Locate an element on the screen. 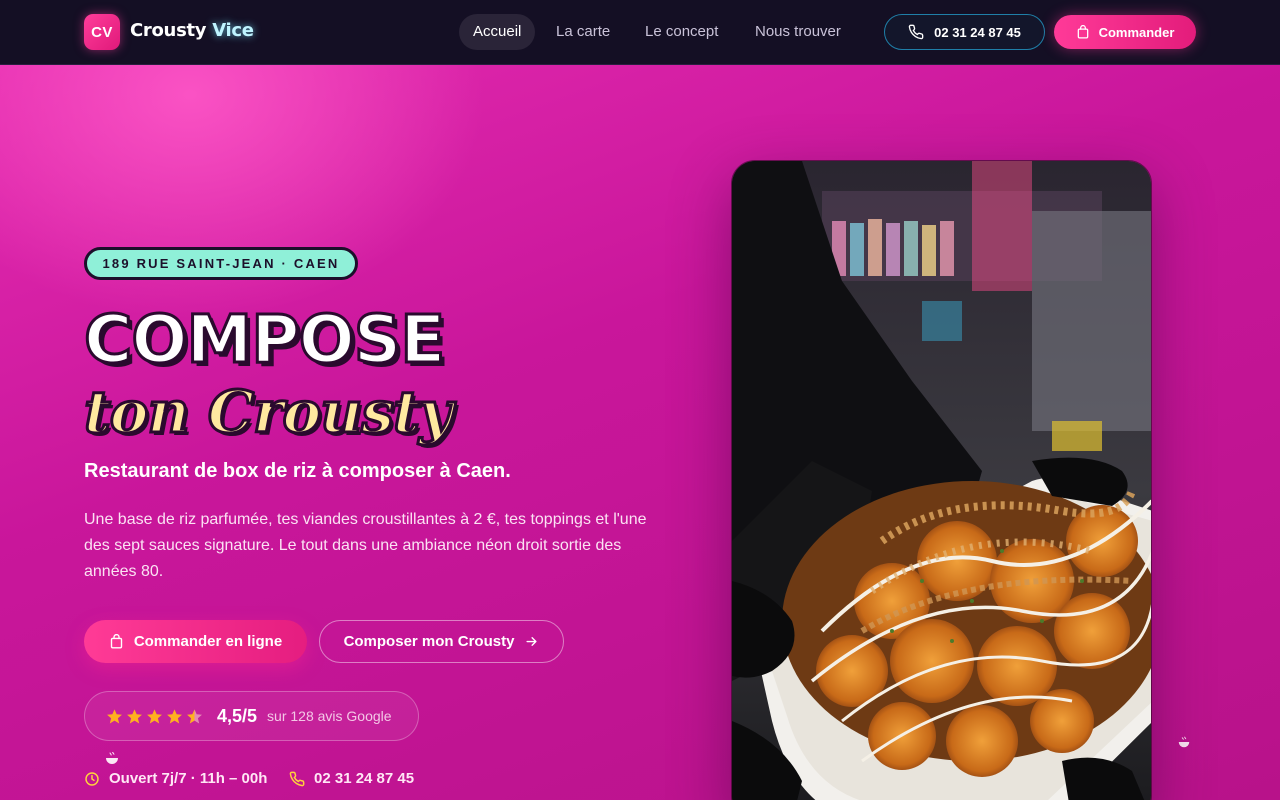  opening-hours: Ouvert 7j/7 · 11h – 00h is located at coordinates (175, 778).